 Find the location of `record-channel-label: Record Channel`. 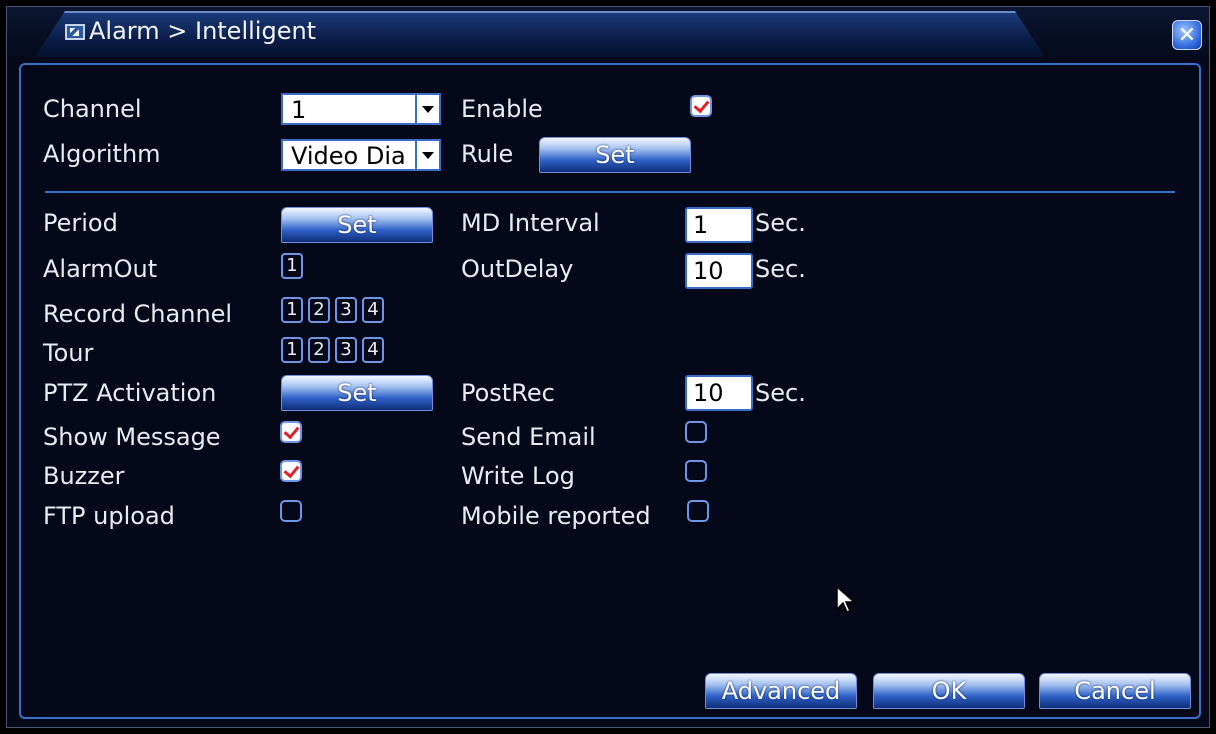

record-channel-label: Record Channel is located at coordinates (138, 314).